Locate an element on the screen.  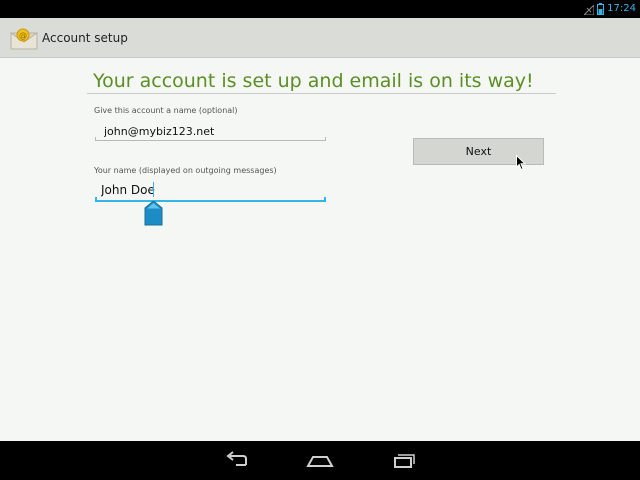
home-icon is located at coordinates (320, 461).